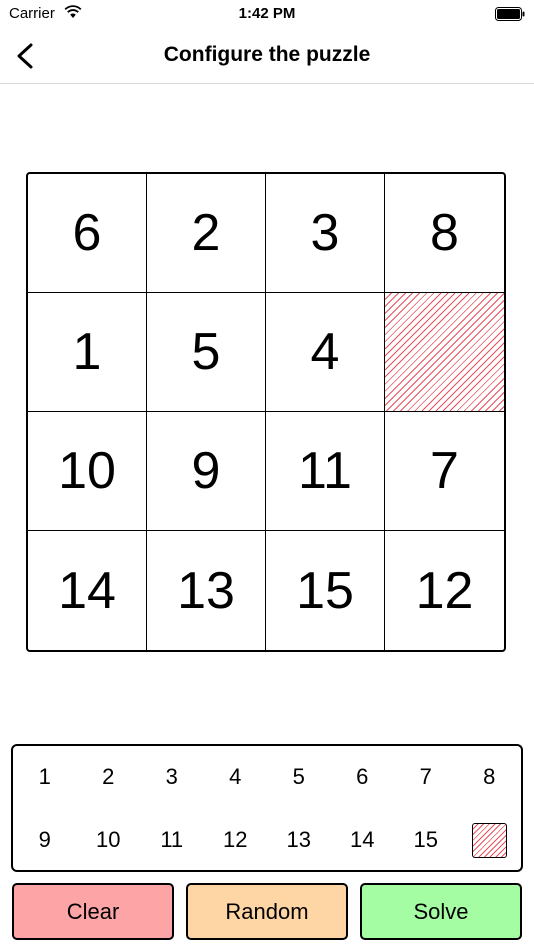  I want to click on board-tile: 13, so click(206, 590).